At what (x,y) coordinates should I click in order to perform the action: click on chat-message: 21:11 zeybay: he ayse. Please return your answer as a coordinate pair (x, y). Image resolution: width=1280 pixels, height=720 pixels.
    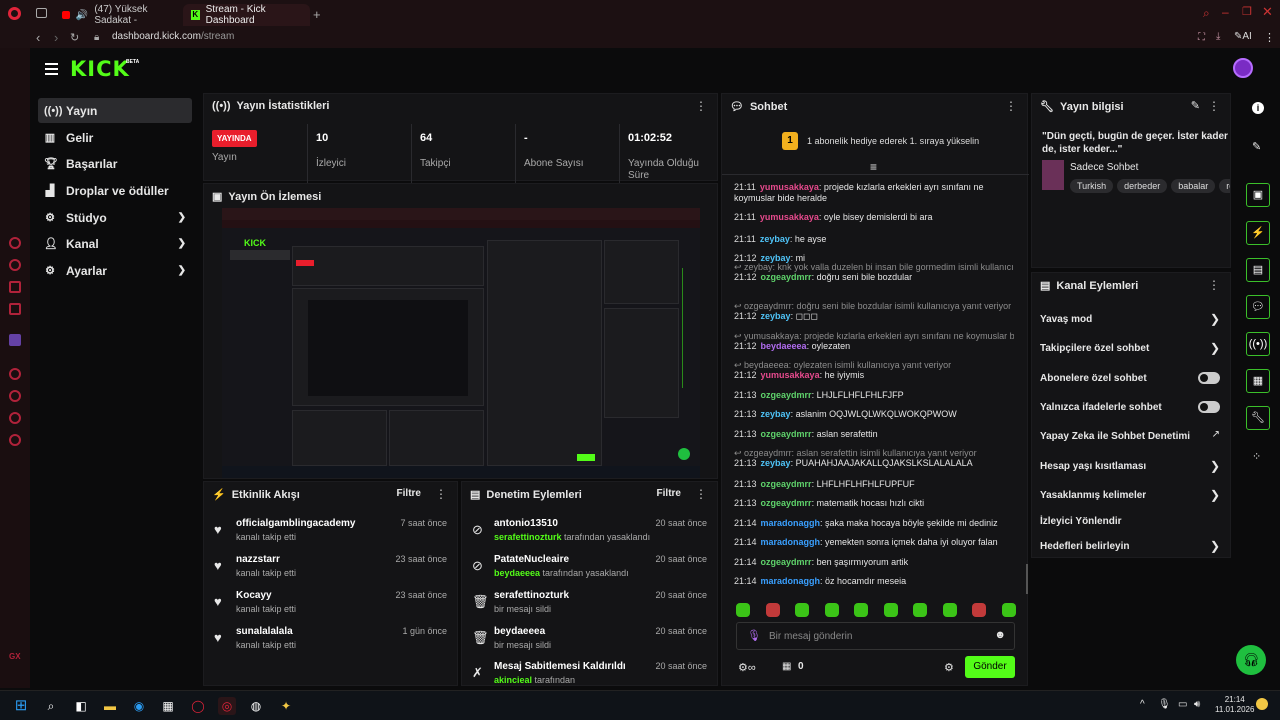
    Looking at the image, I should click on (874, 239).